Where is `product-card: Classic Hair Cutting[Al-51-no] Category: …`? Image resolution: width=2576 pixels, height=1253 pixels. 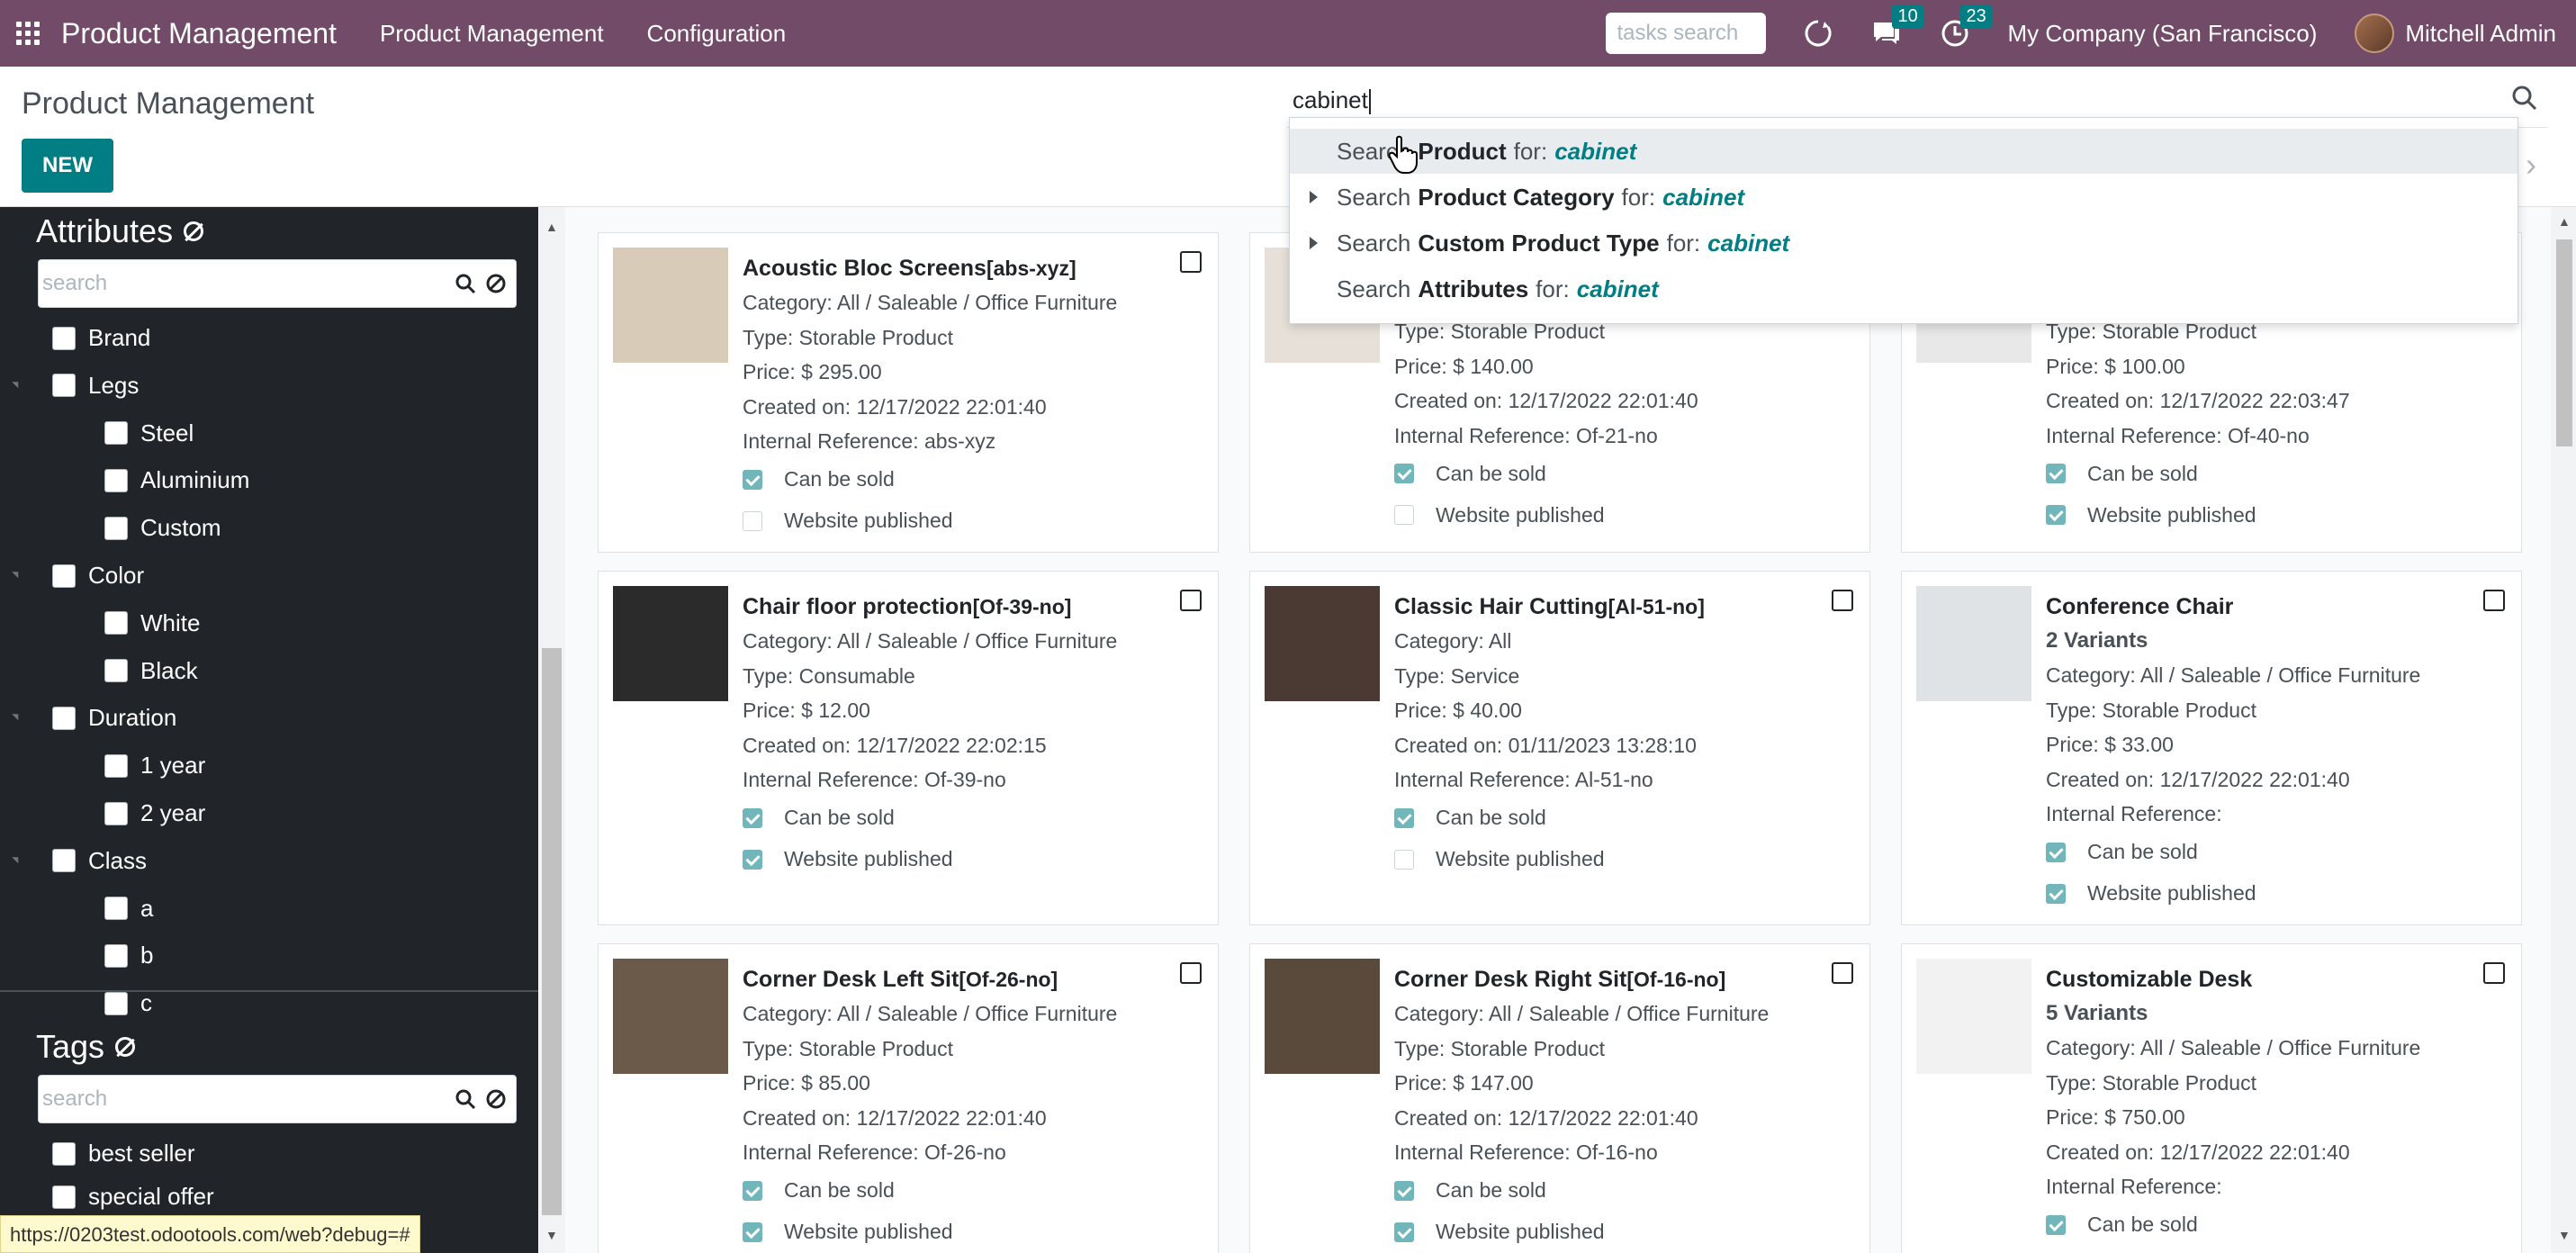
product-card: Classic Hair Cutting[Al-51-no] Category: … is located at coordinates (1559, 748).